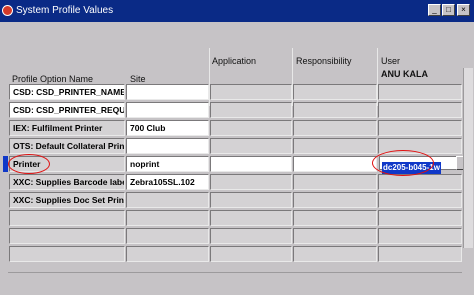  I want to click on annotation-ellipse-user-value, so click(403, 163).